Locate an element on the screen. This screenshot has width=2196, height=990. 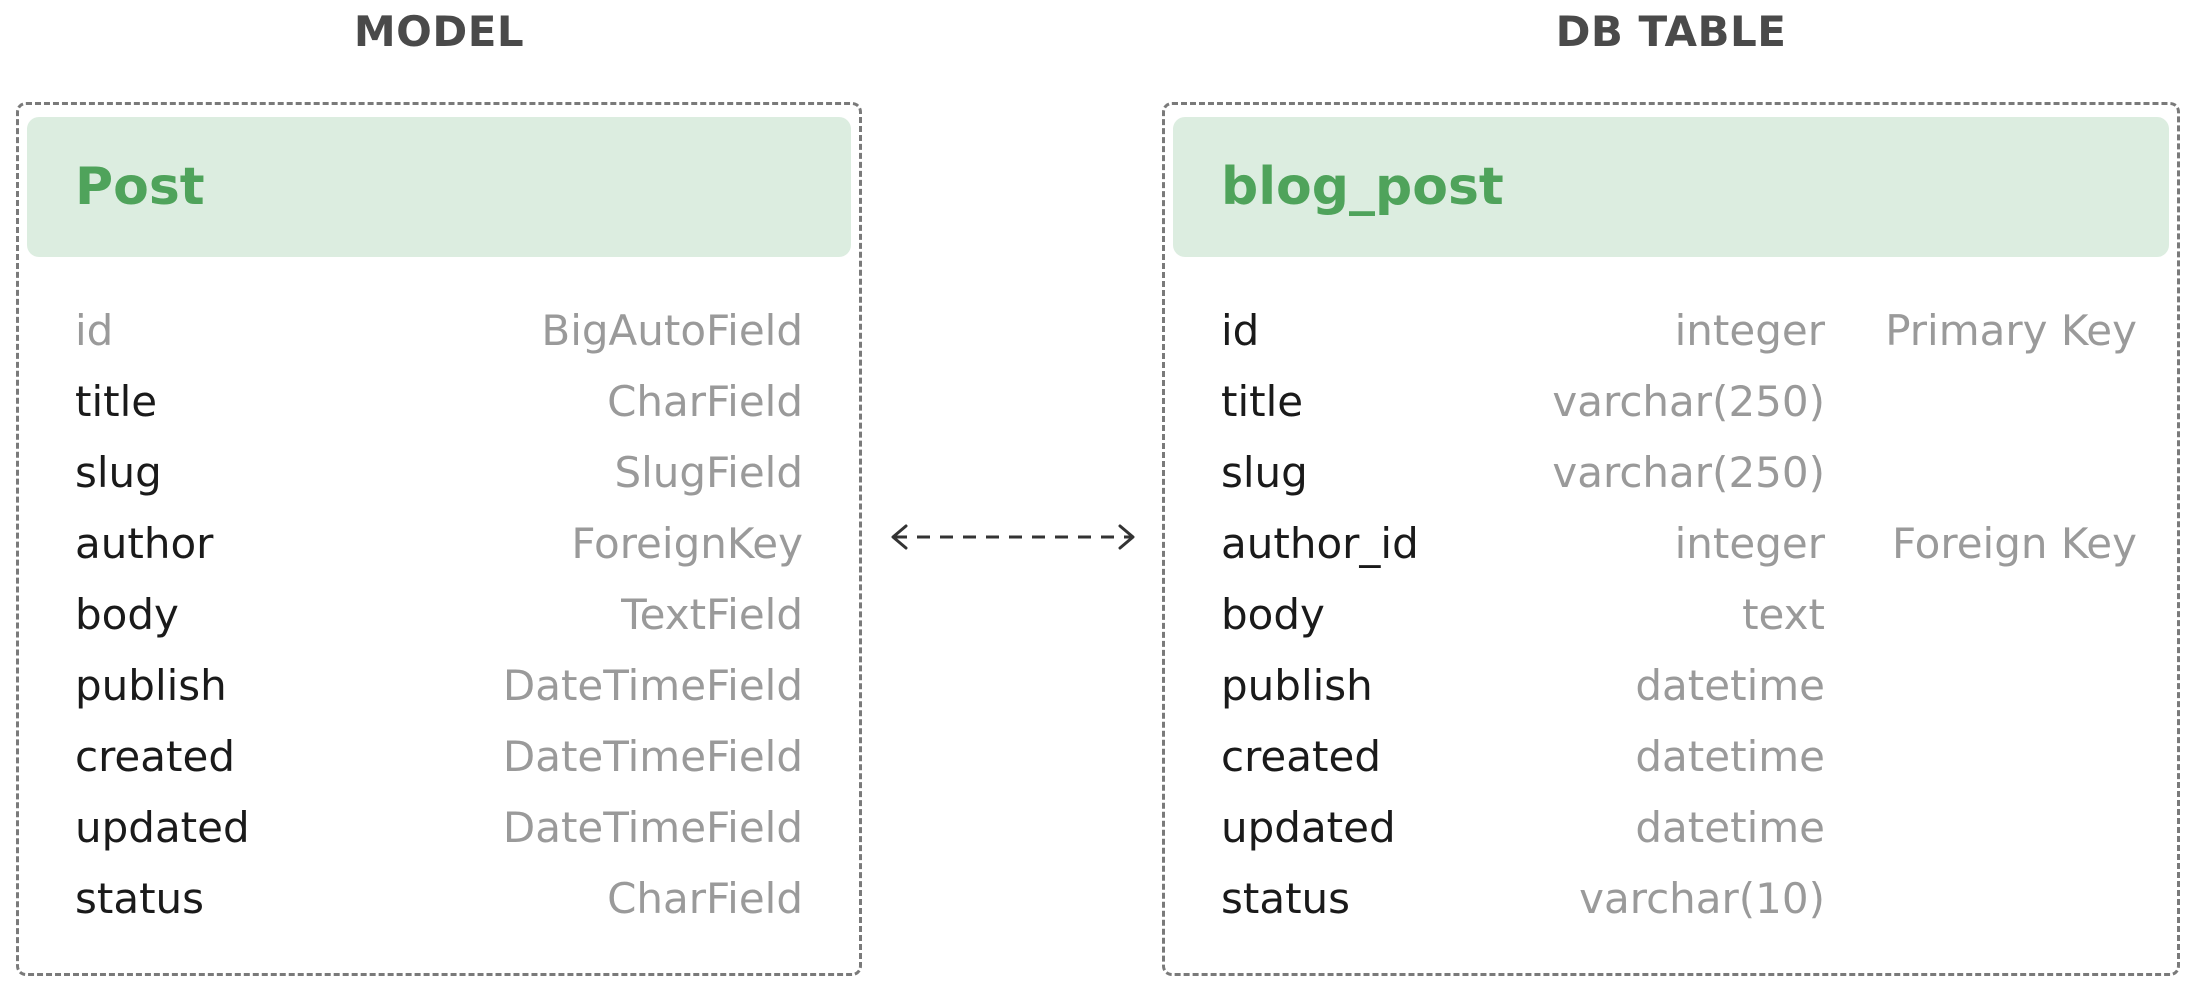
column-name: updated is located at coordinates (1308, 827).